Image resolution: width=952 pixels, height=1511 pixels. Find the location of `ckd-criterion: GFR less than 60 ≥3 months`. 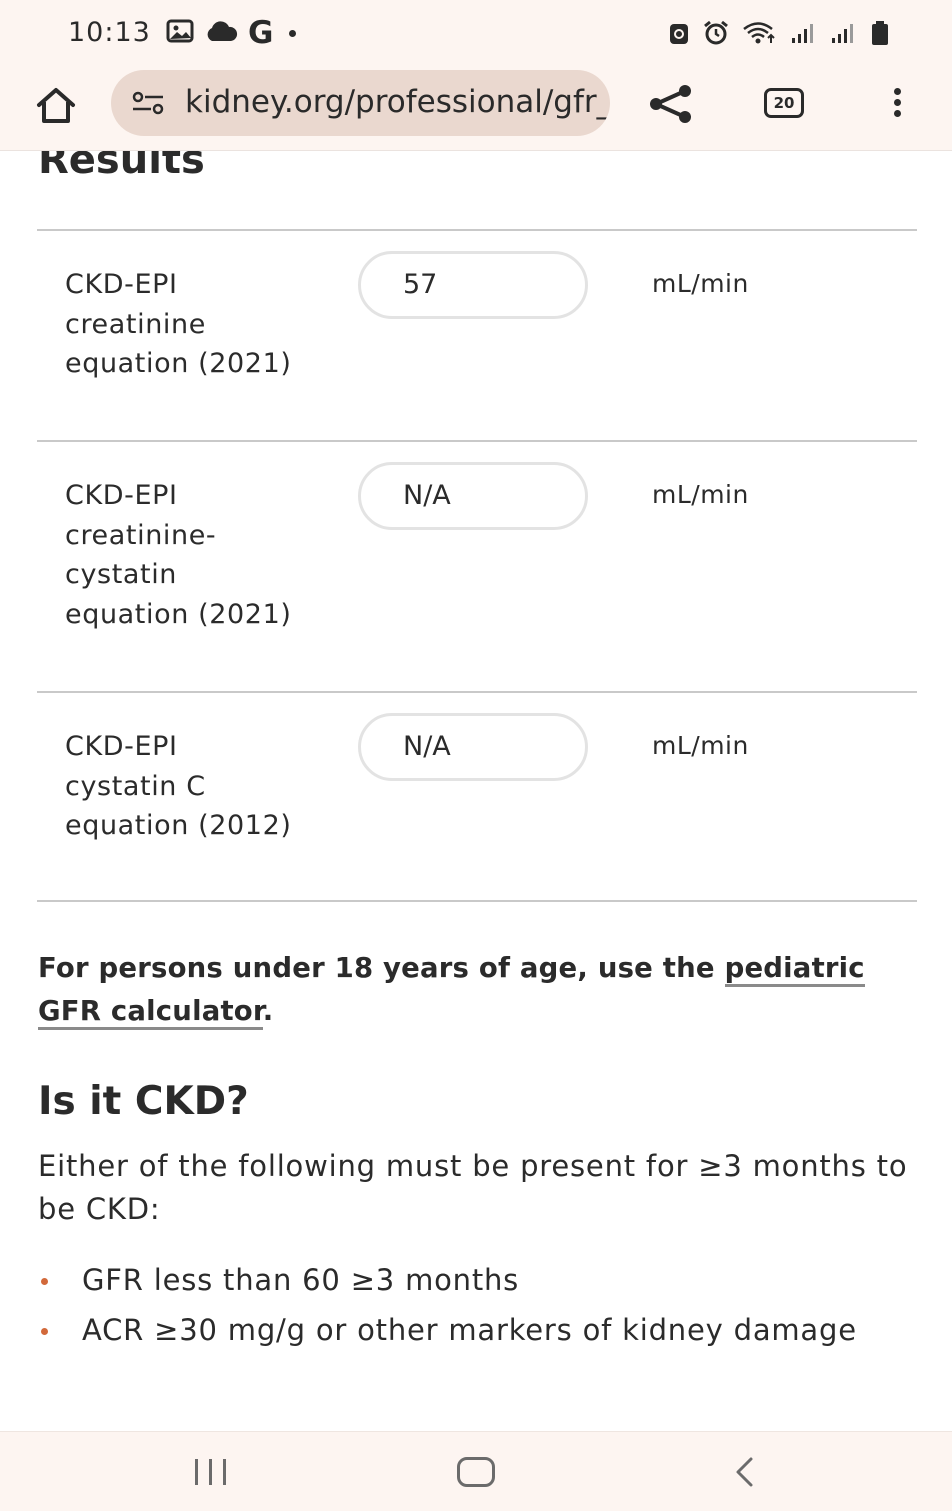

ckd-criterion: GFR less than 60 ≥3 months is located at coordinates (301, 1280).